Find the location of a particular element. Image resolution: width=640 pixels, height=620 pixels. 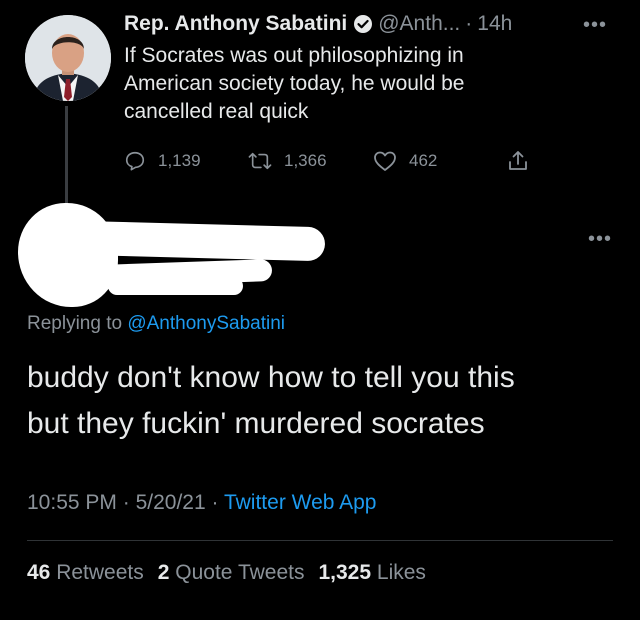

reply-button: 1,139 is located at coordinates (186, 161).